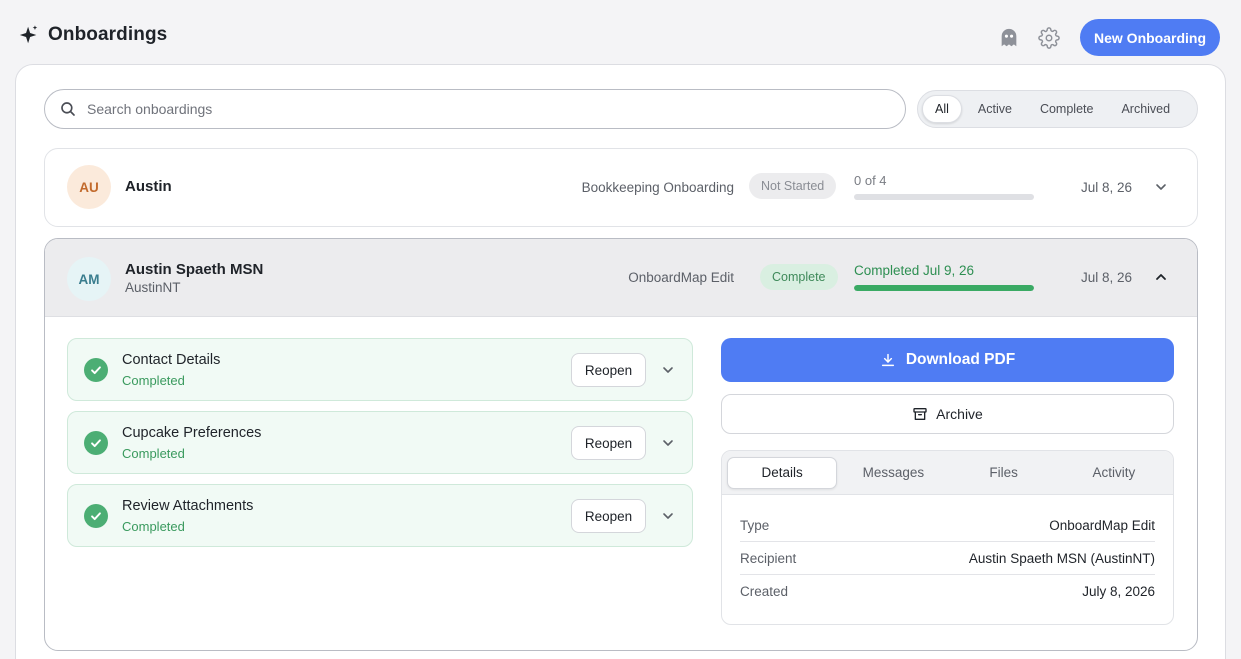 This screenshot has height=659, width=1241. Describe the element at coordinates (68, 109) in the screenshot. I see `search-icon` at that location.